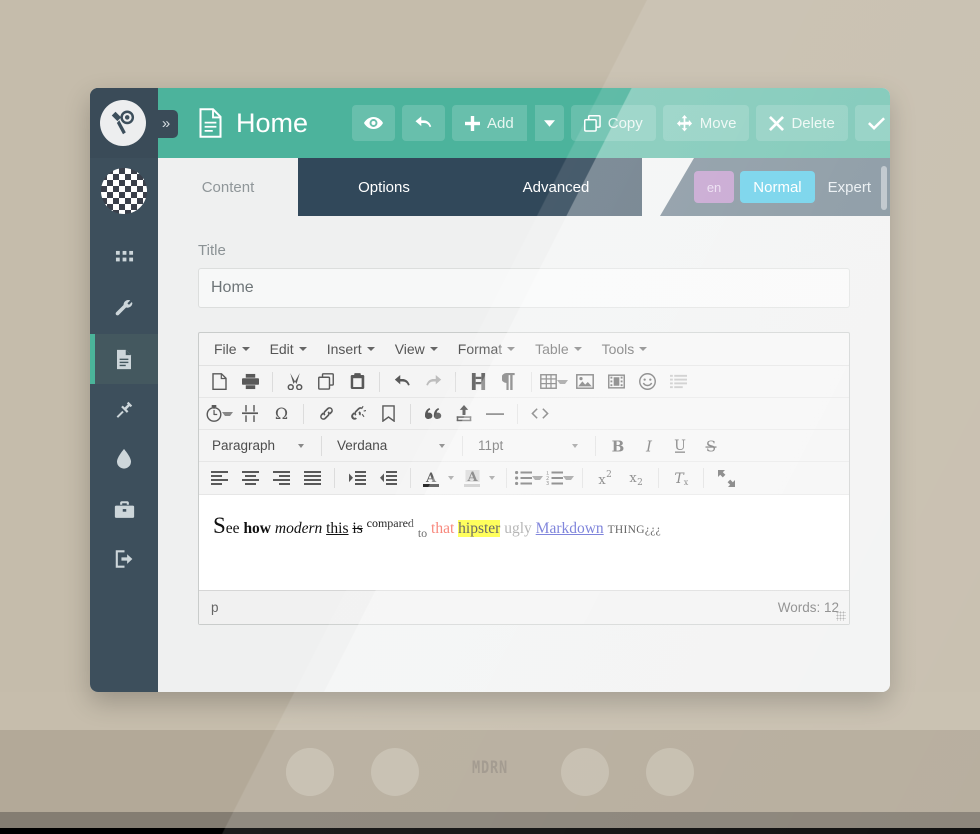 This screenshot has width=980, height=834. I want to click on redo-button, so click(433, 382).